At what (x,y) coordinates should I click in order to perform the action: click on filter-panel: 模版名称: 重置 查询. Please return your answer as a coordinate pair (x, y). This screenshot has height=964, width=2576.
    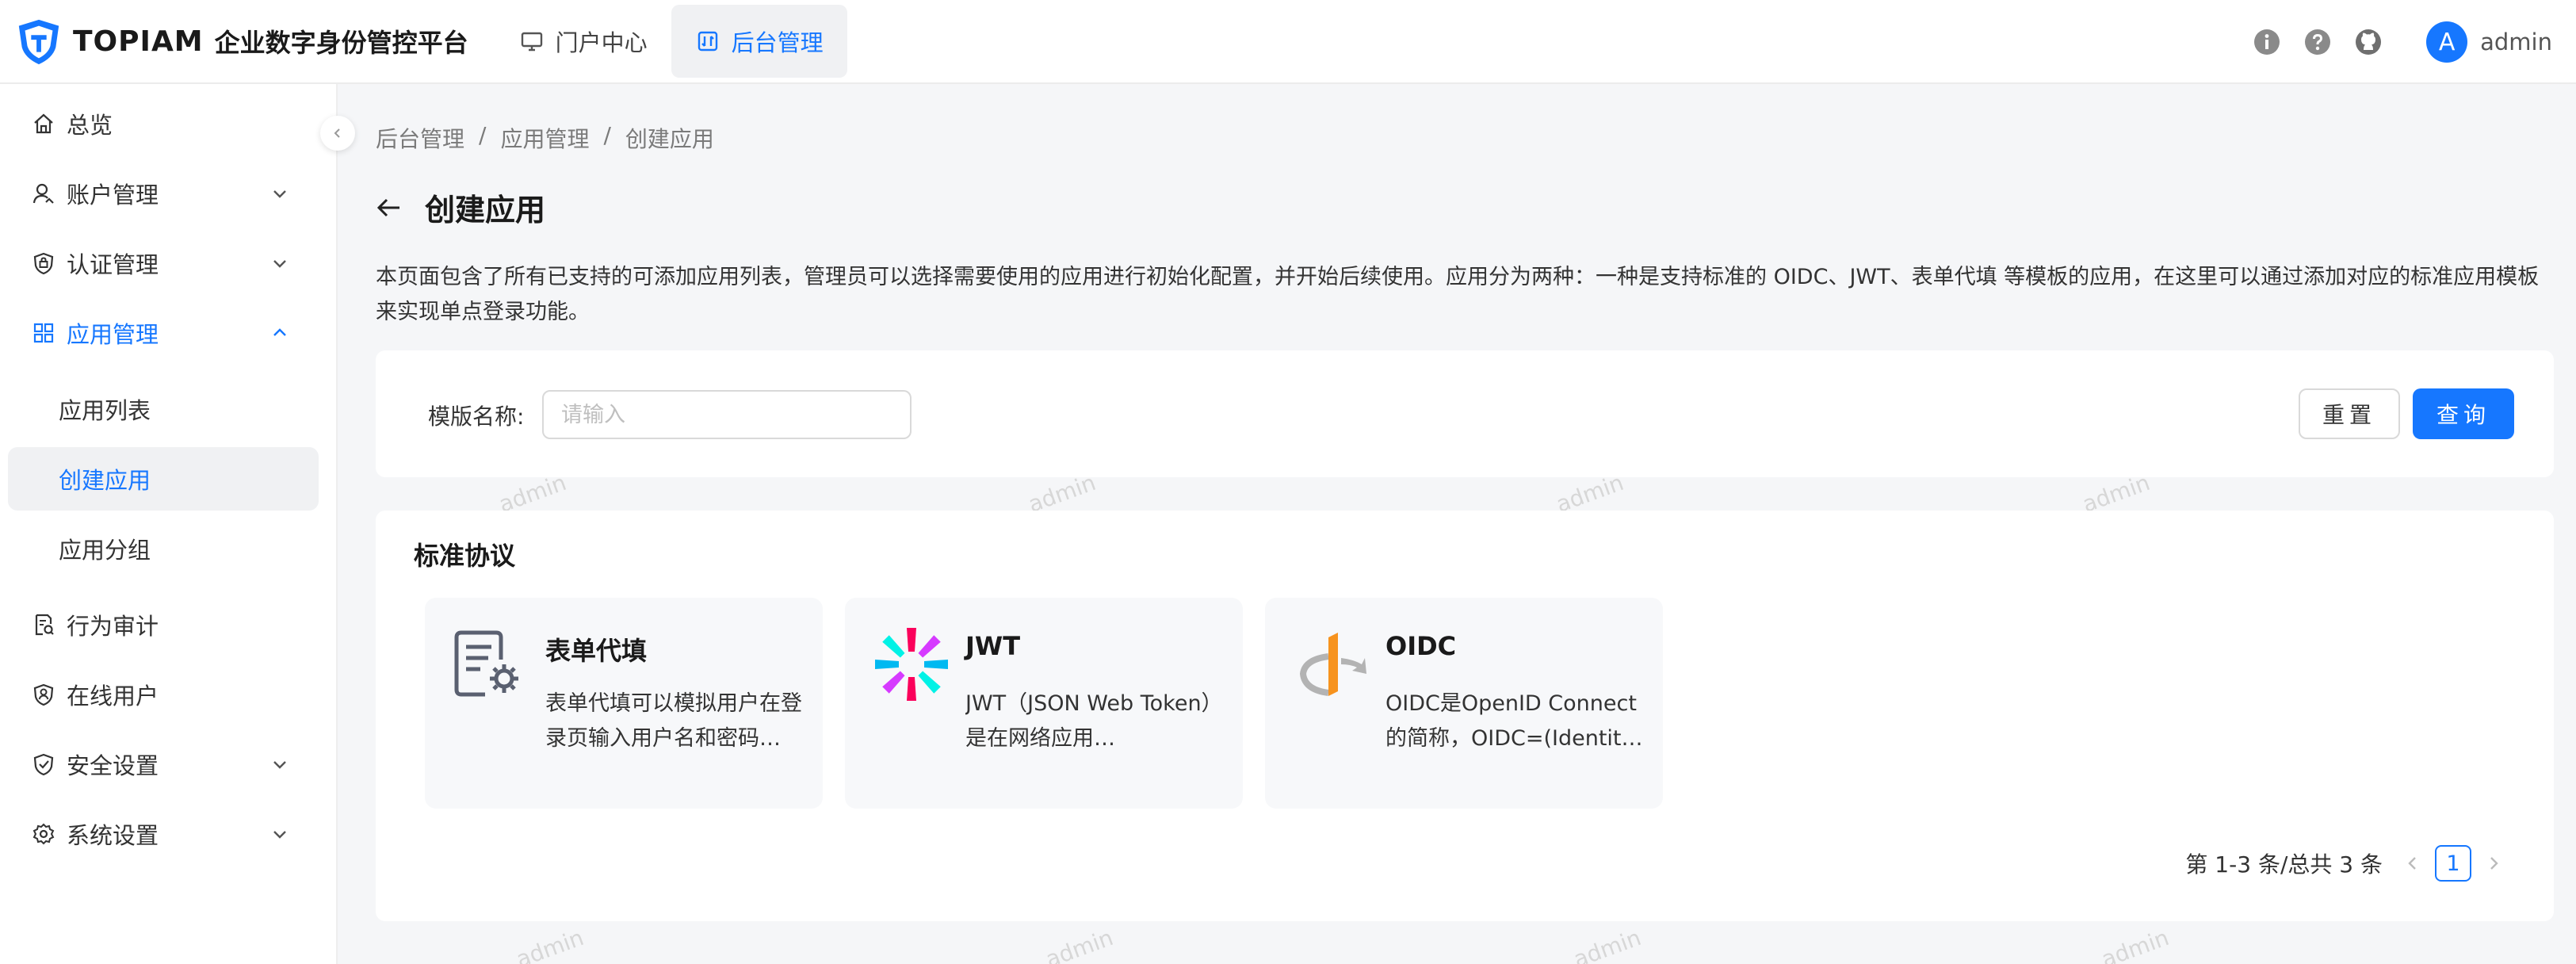
    Looking at the image, I should click on (1465, 413).